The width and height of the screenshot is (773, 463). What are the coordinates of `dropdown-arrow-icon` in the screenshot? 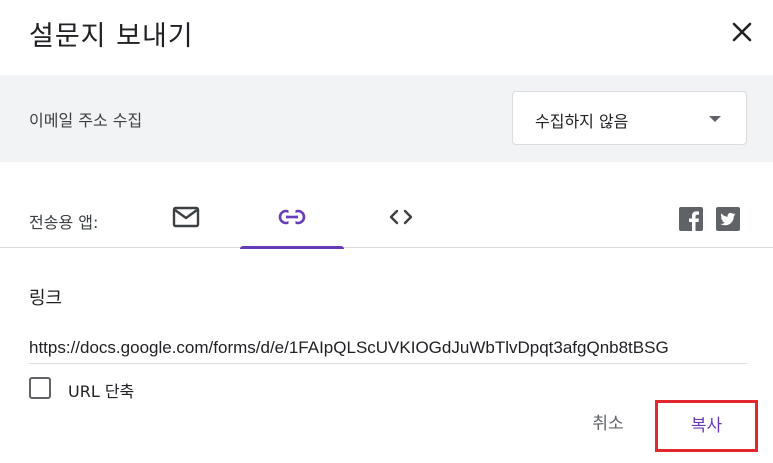 It's located at (715, 119).